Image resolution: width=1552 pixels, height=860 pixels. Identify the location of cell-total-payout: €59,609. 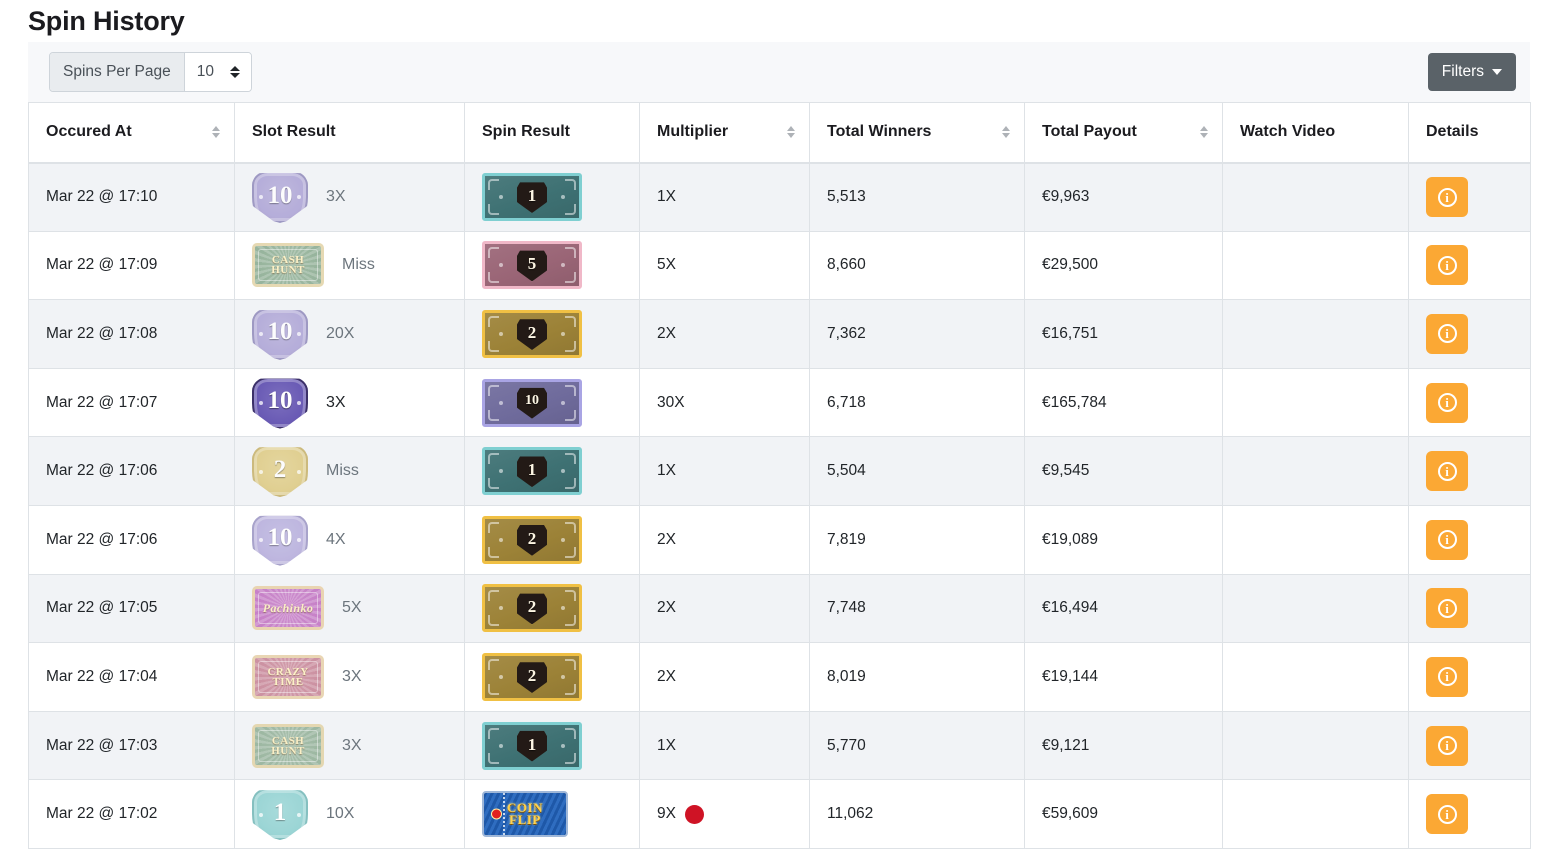
(1123, 814).